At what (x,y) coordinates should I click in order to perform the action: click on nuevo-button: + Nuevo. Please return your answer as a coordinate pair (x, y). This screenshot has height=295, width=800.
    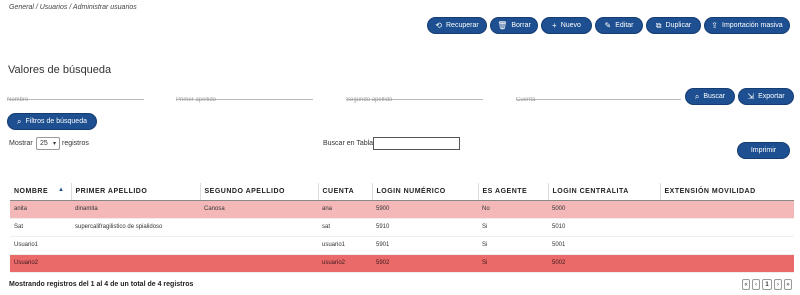
    Looking at the image, I should click on (566, 25).